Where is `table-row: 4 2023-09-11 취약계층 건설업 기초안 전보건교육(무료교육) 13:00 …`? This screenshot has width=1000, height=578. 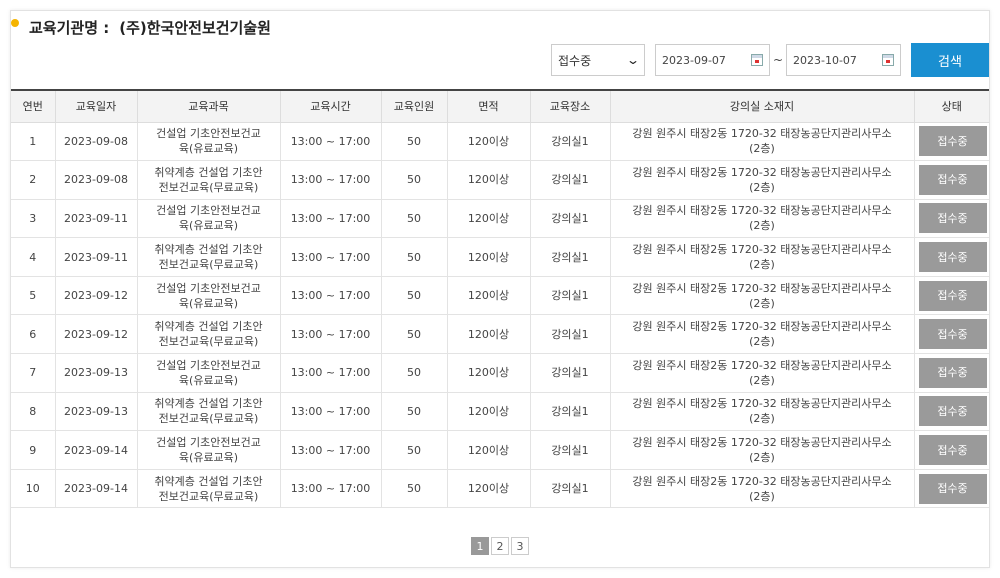 table-row: 4 2023-09-11 취약계층 건설업 기초안 전보건교육(무료교육) 13:00 … is located at coordinates (500, 257).